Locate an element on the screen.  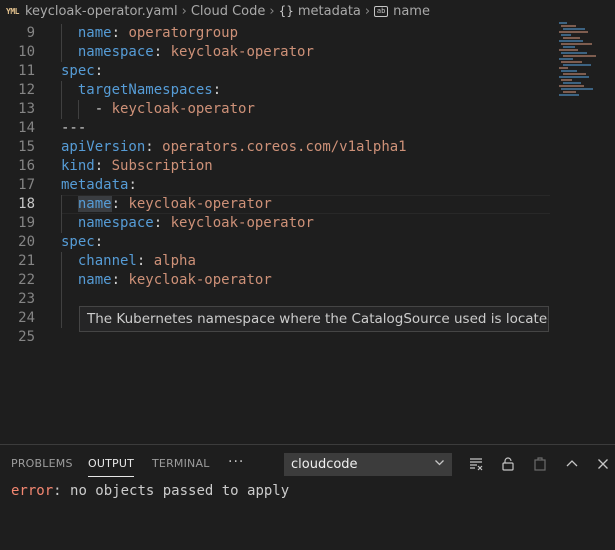
code-line: 18 name: keycloak-operator is located at coordinates (275, 204).